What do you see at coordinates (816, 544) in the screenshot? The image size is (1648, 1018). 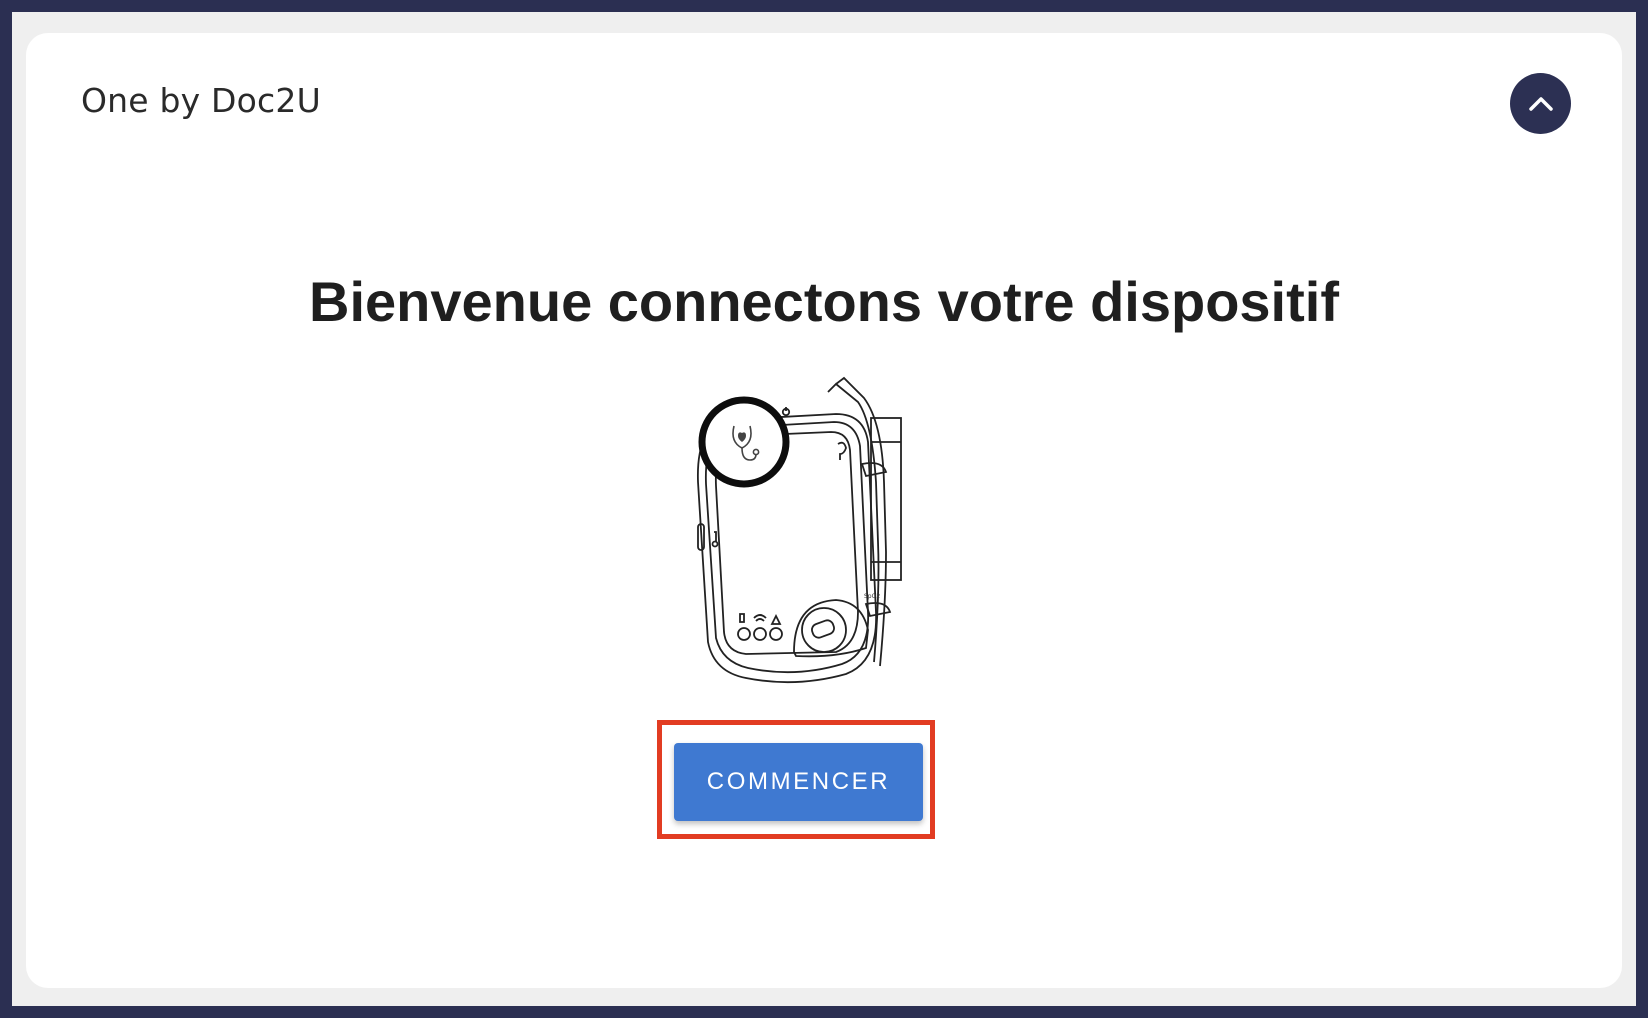 I see `medical-device-illustration: SpO2` at bounding box center [816, 544].